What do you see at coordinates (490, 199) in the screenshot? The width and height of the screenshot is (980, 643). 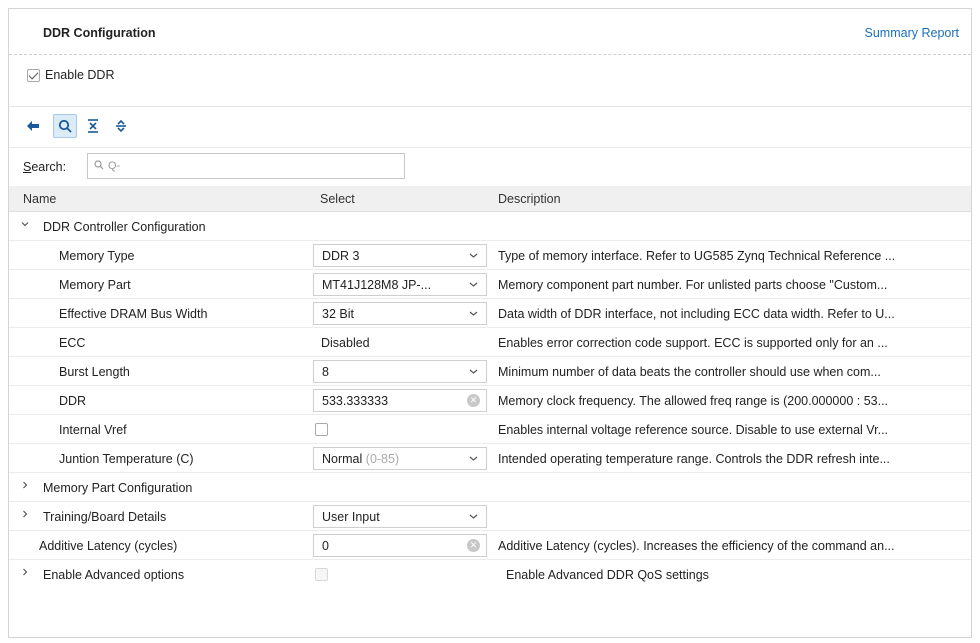 I see `table-header: Name Select Description` at bounding box center [490, 199].